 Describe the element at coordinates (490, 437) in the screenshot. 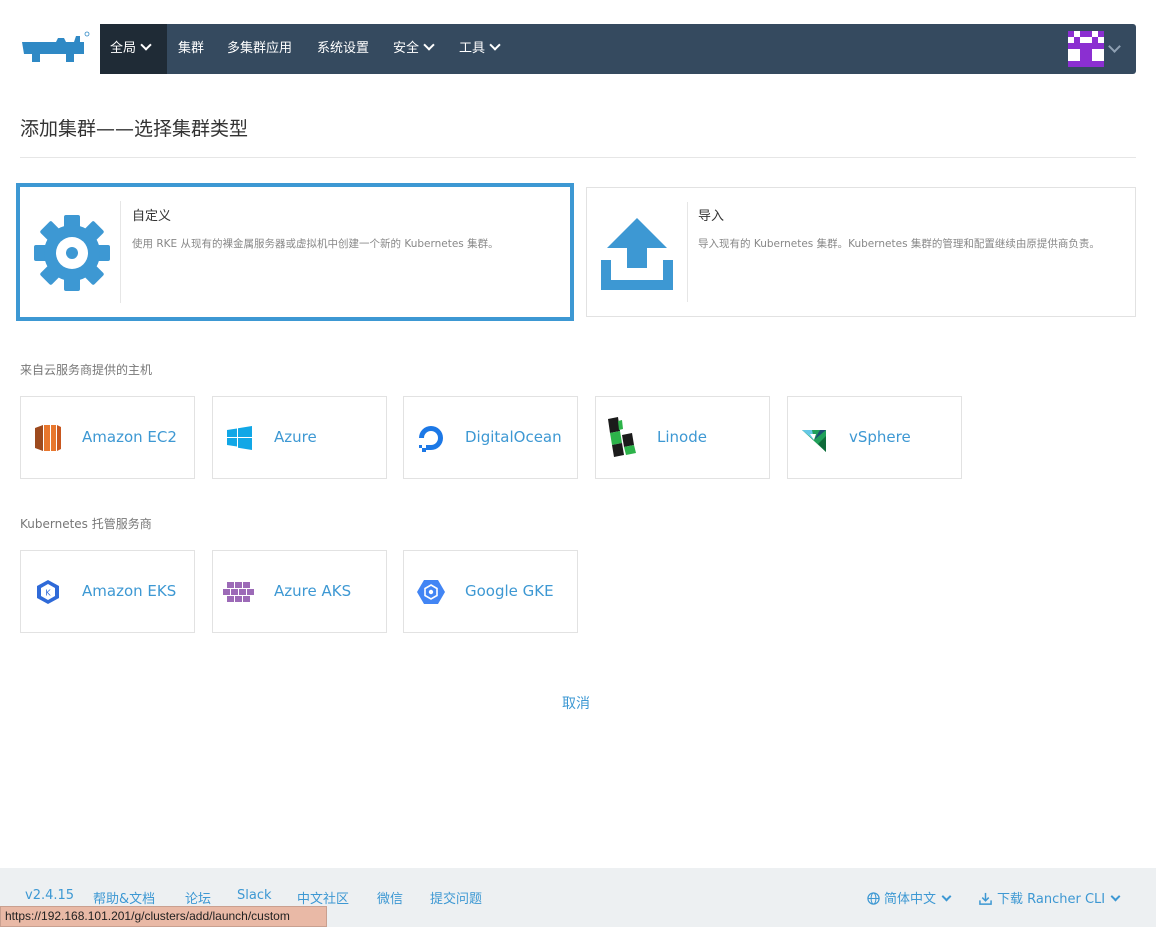

I see `provider-digitalocean: DigitalOcean` at that location.